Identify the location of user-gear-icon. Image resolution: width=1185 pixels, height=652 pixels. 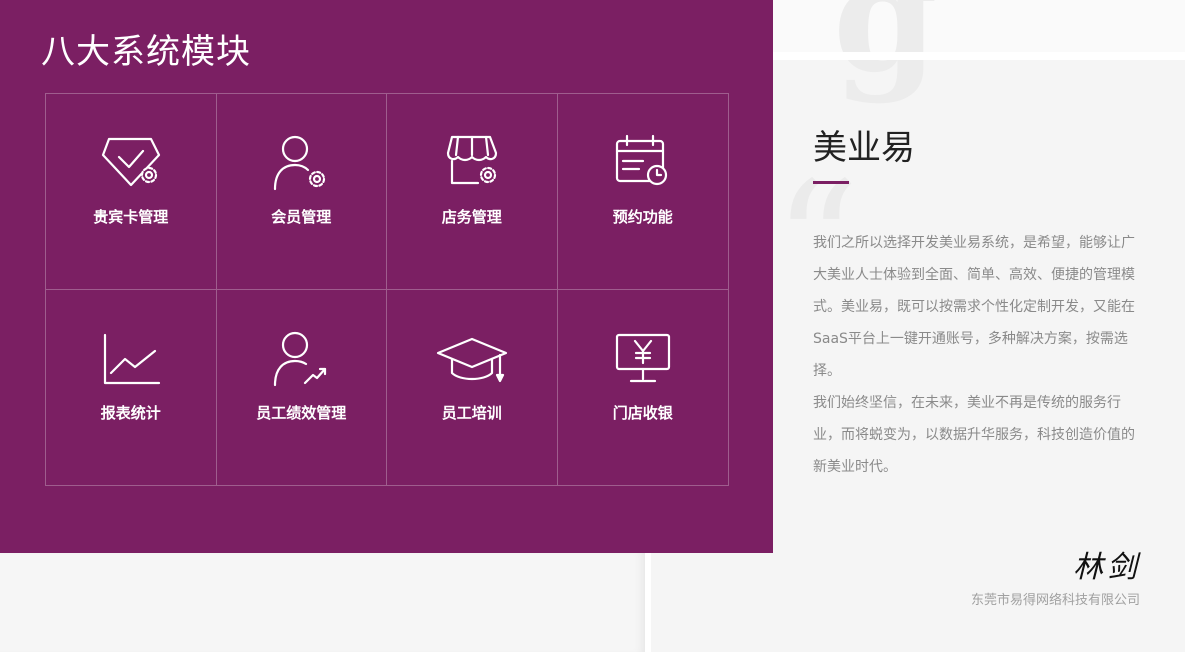
(301, 163).